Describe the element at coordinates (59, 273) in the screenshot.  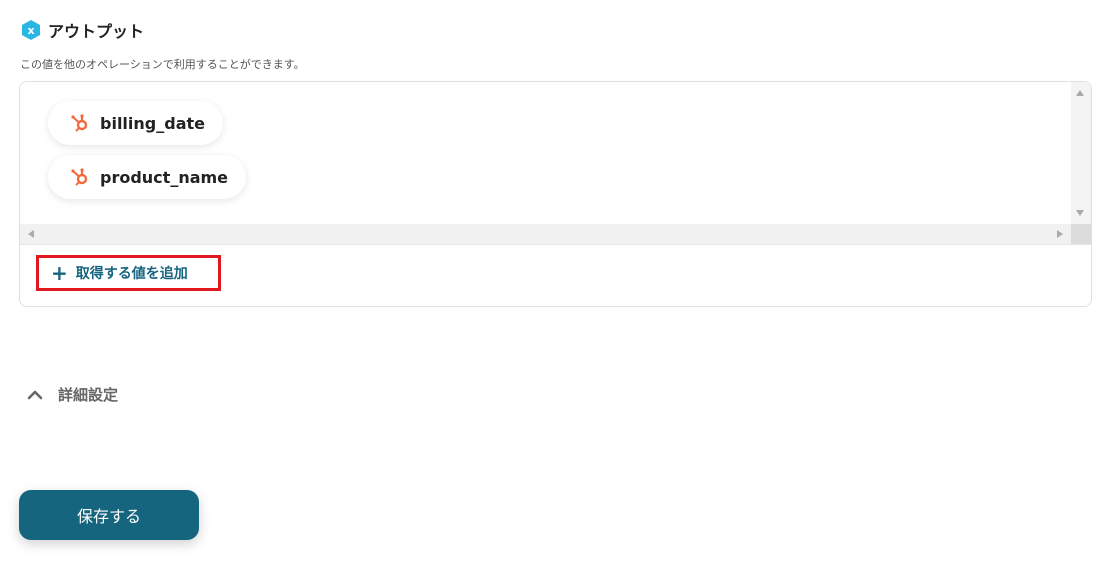
I see `plus-icon: +` at that location.